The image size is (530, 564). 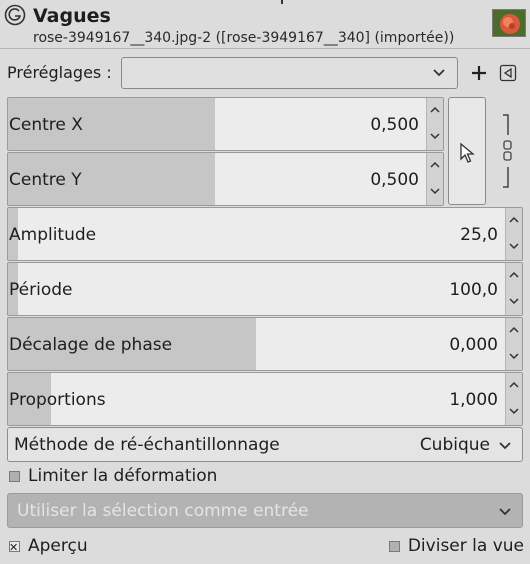 I want to click on plus-icon, so click(x=479, y=73).